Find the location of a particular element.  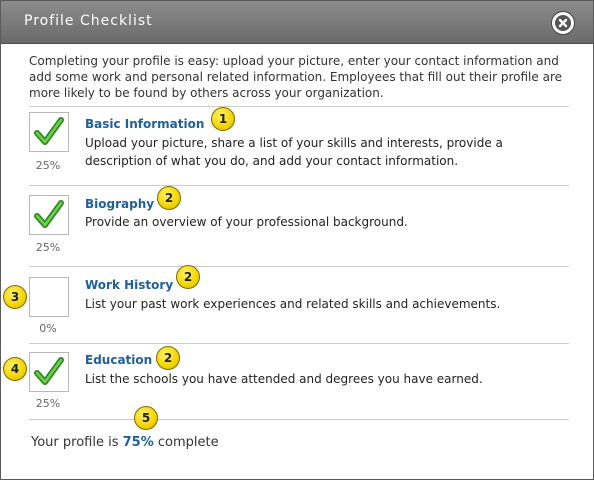

completion-prefix: Your profile is is located at coordinates (75, 442).